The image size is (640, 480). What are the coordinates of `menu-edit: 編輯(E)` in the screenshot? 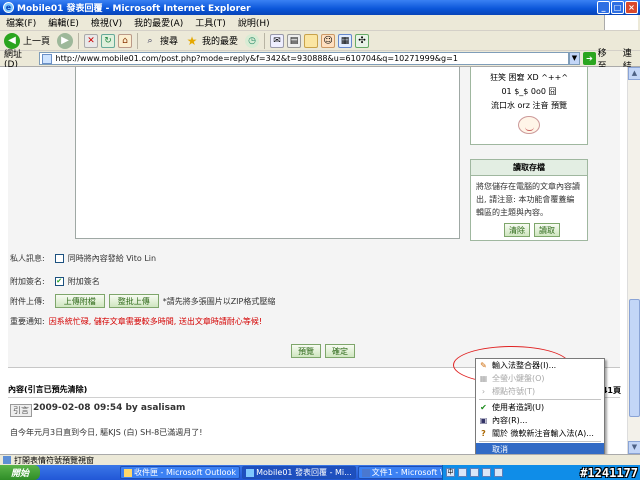 It's located at (63, 22).